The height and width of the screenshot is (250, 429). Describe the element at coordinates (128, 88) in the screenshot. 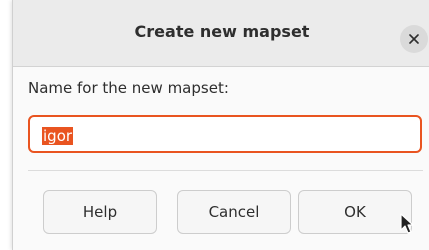

I see `mapset-name-label: Name for the new mapset:` at that location.